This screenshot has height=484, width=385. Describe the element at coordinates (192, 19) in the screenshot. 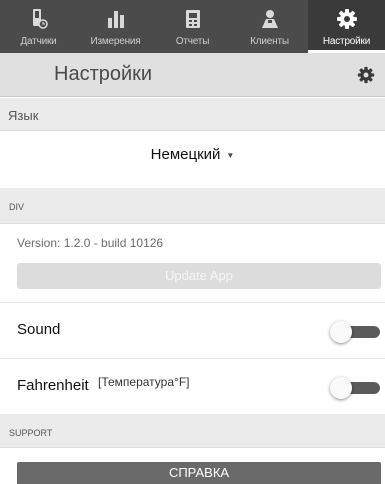

I see `report-icon` at that location.